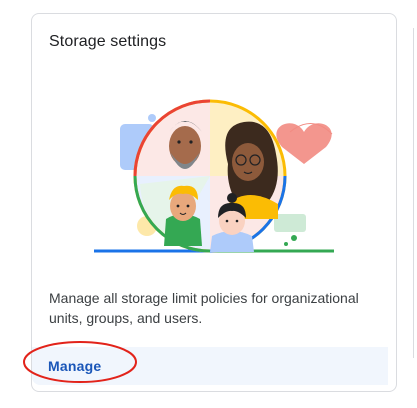  I want to click on adjacent-card-edge, so click(415, 193).